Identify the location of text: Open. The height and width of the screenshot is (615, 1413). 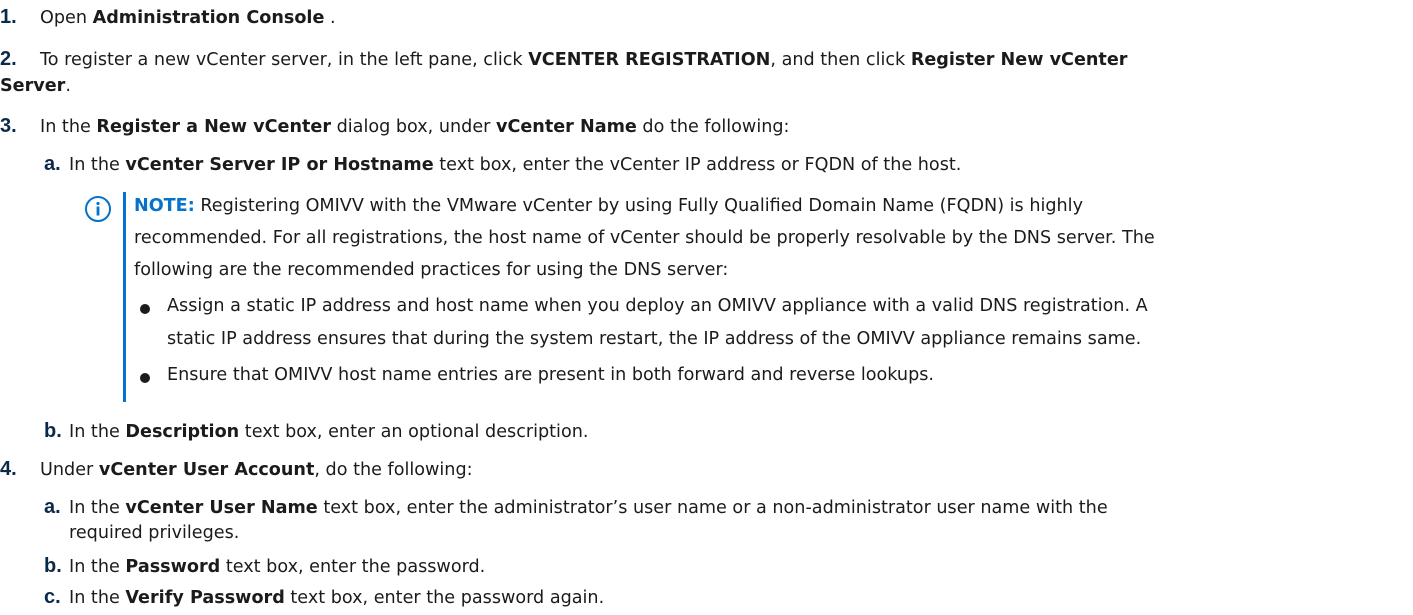
(66, 18).